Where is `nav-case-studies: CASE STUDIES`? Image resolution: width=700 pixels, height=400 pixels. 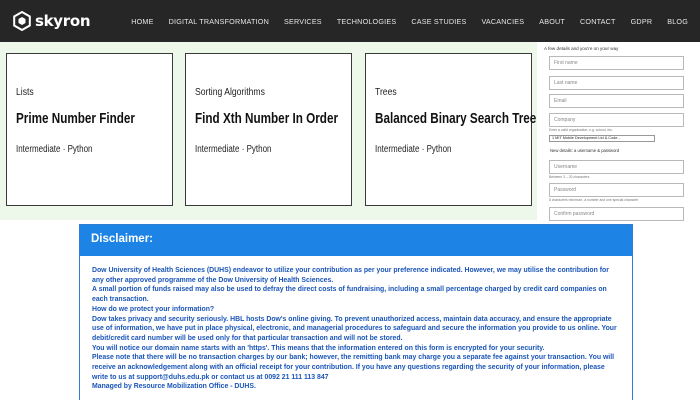
nav-case-studies: CASE STUDIES is located at coordinates (438, 21).